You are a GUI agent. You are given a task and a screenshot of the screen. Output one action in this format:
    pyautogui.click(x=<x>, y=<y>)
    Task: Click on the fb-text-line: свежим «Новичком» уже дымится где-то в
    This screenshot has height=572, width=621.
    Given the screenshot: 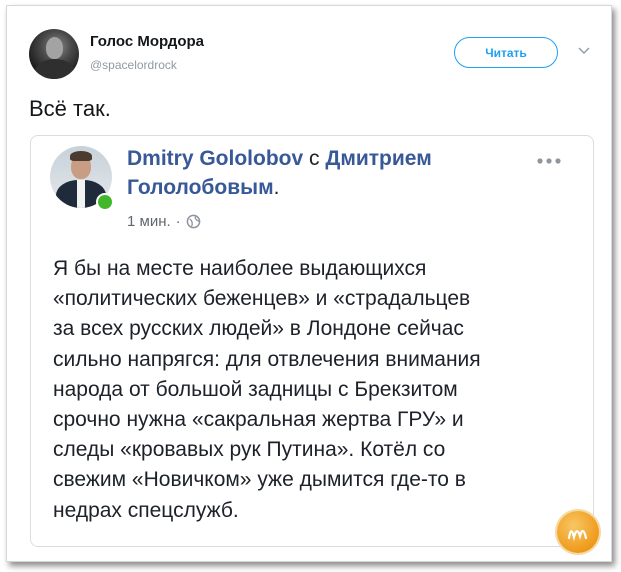 What is the action you would take?
    pyautogui.click(x=259, y=480)
    